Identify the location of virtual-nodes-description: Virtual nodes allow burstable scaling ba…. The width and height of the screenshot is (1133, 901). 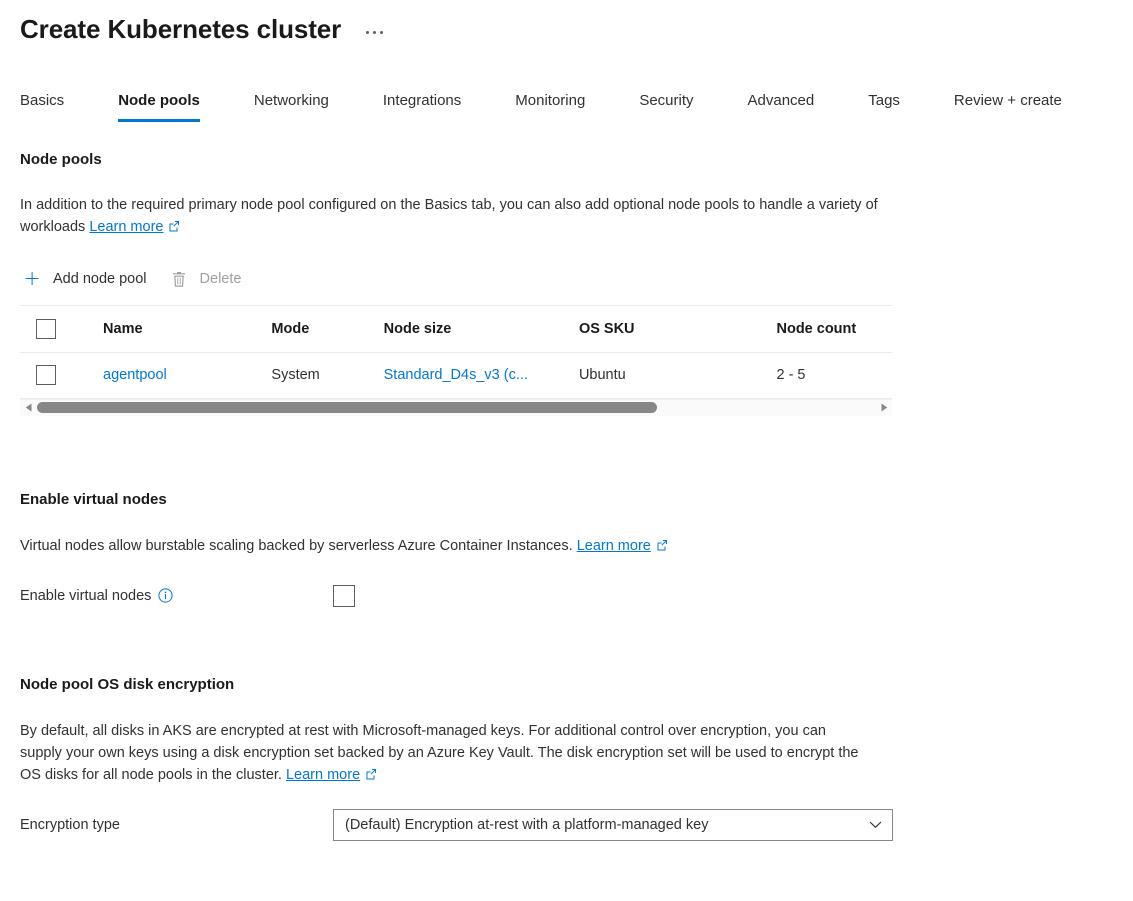
(456, 546).